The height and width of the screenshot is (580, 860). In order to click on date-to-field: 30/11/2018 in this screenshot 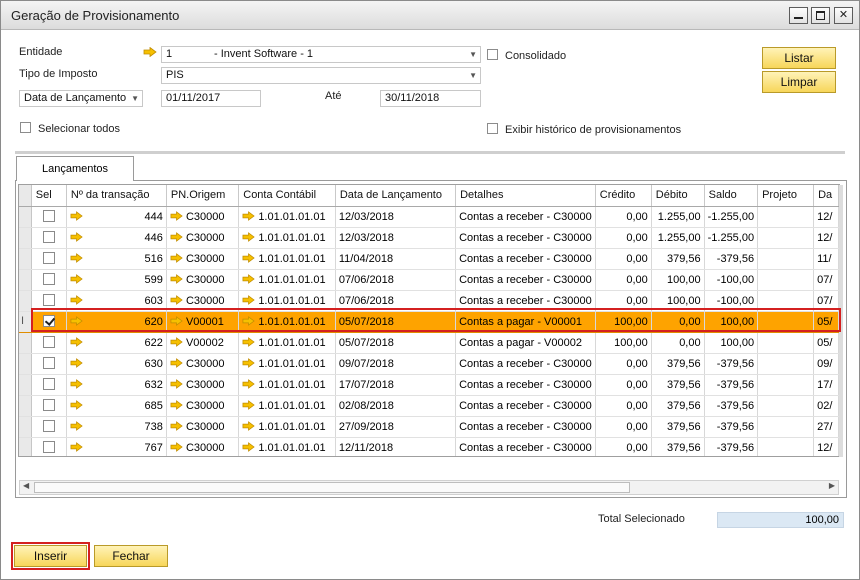, I will do `click(430, 98)`.